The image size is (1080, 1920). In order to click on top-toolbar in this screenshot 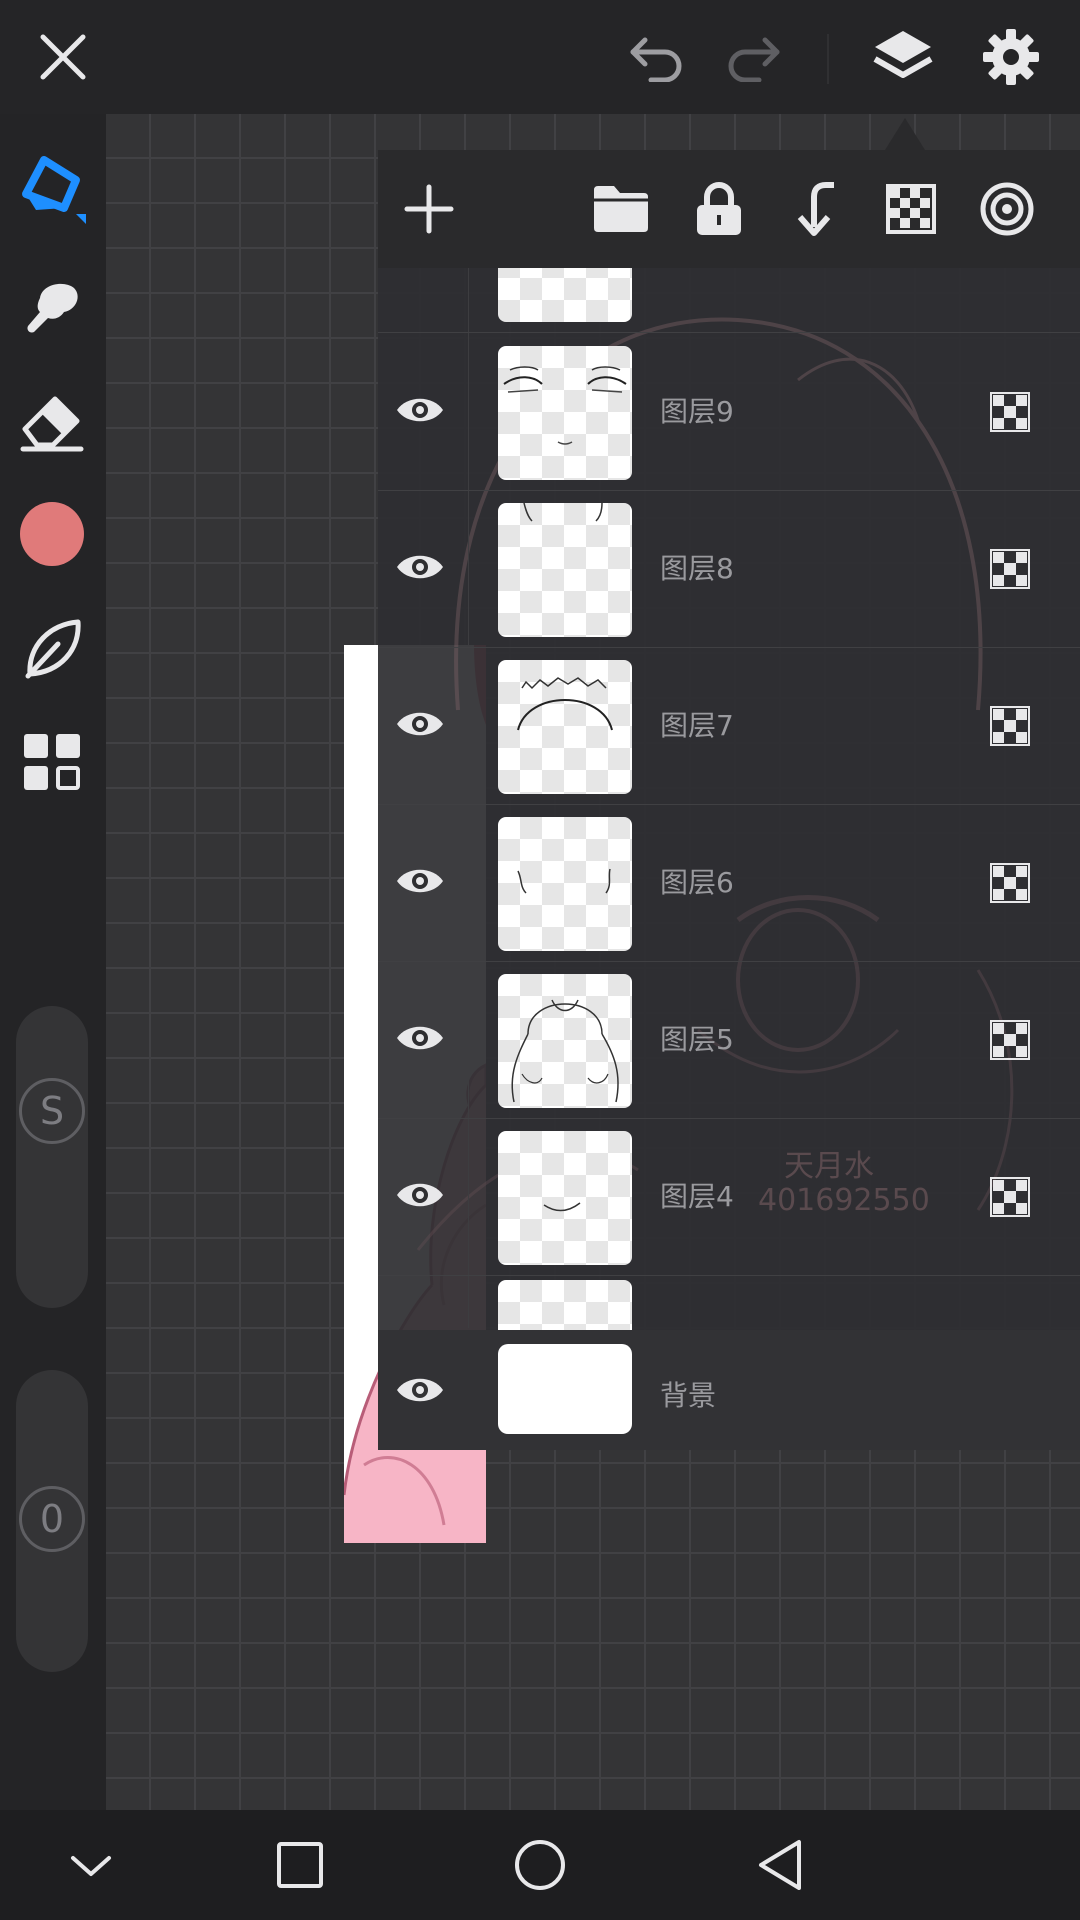, I will do `click(540, 57)`.